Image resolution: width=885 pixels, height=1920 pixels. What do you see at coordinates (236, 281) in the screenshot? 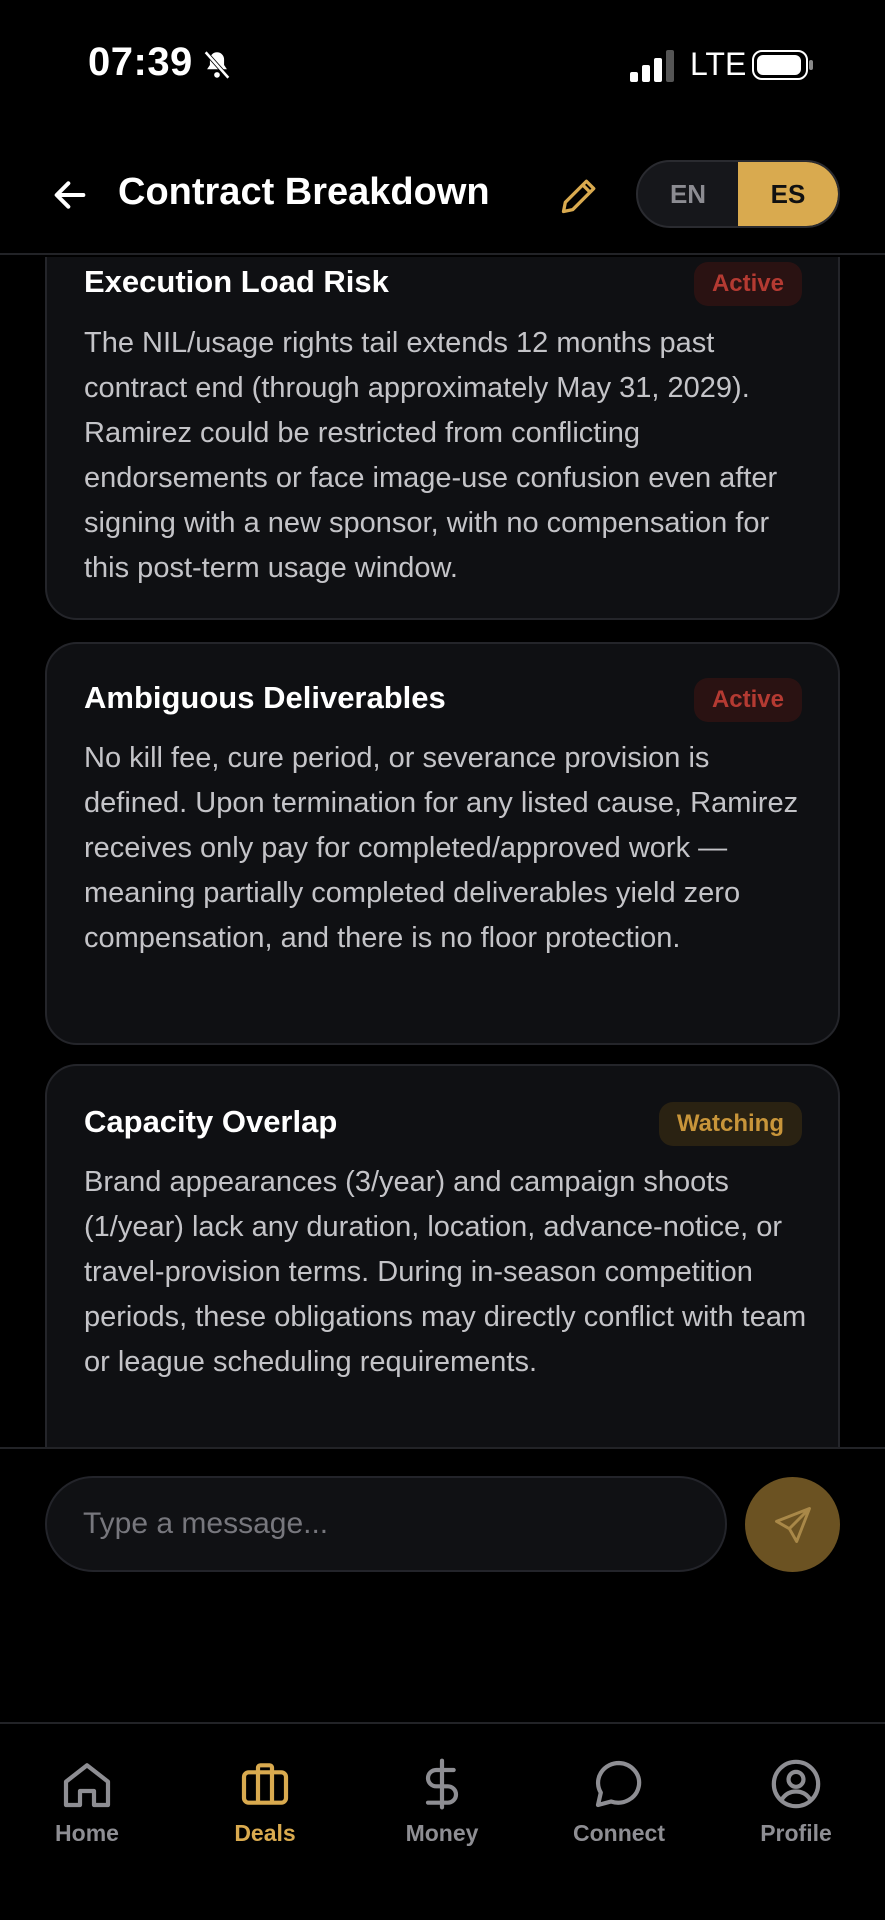
I see `card-title: Execution Load Risk` at bounding box center [236, 281].